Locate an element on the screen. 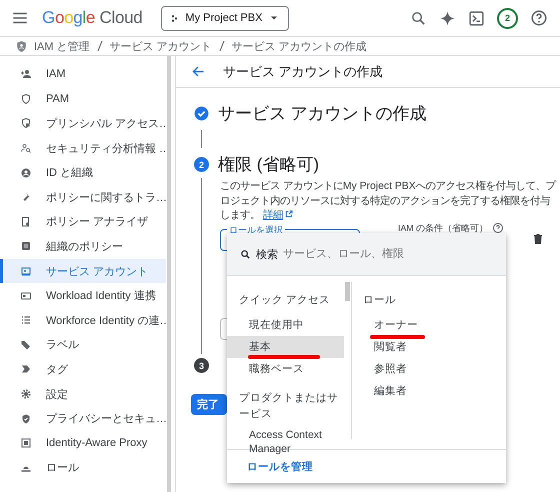 This screenshot has height=492, width=560. sidebar-item: 組織のポリシー is located at coordinates (83, 246).